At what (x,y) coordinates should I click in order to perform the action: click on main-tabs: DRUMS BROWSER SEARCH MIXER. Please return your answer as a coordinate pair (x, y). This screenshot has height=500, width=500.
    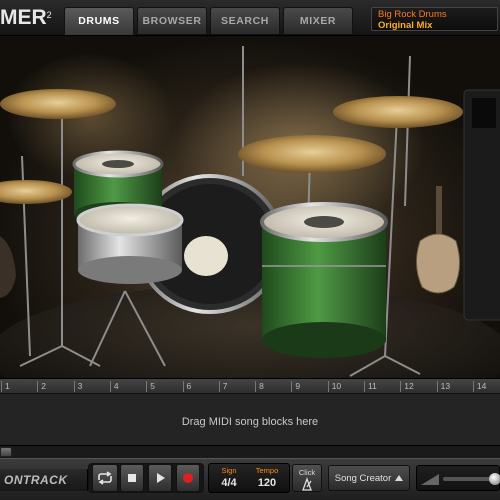
    Looking at the image, I should click on (208, 21).